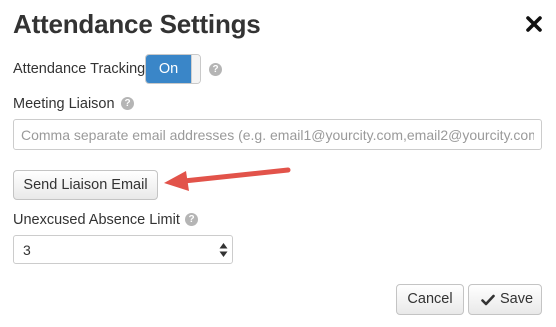  I want to click on close-icon, so click(534, 24).